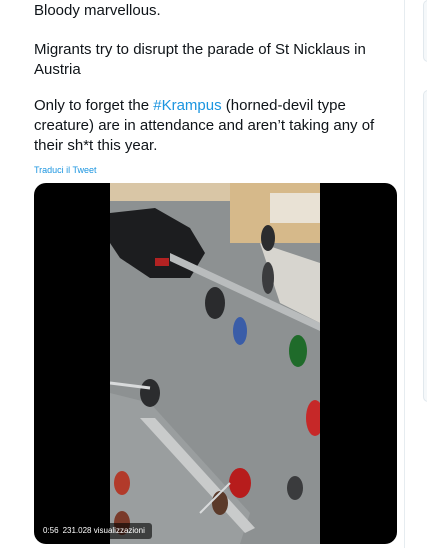  Describe the element at coordinates (51, 530) in the screenshot. I see `video-duration: 0:56` at that location.